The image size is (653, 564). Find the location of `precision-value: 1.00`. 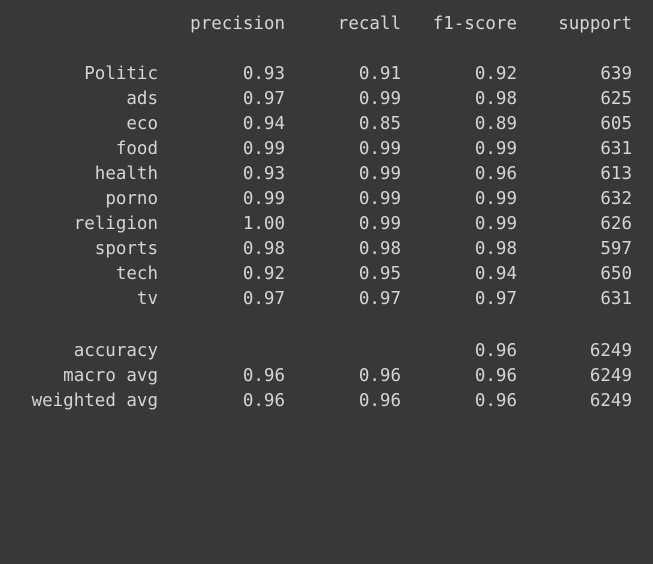

precision-value: 1.00 is located at coordinates (263, 224).